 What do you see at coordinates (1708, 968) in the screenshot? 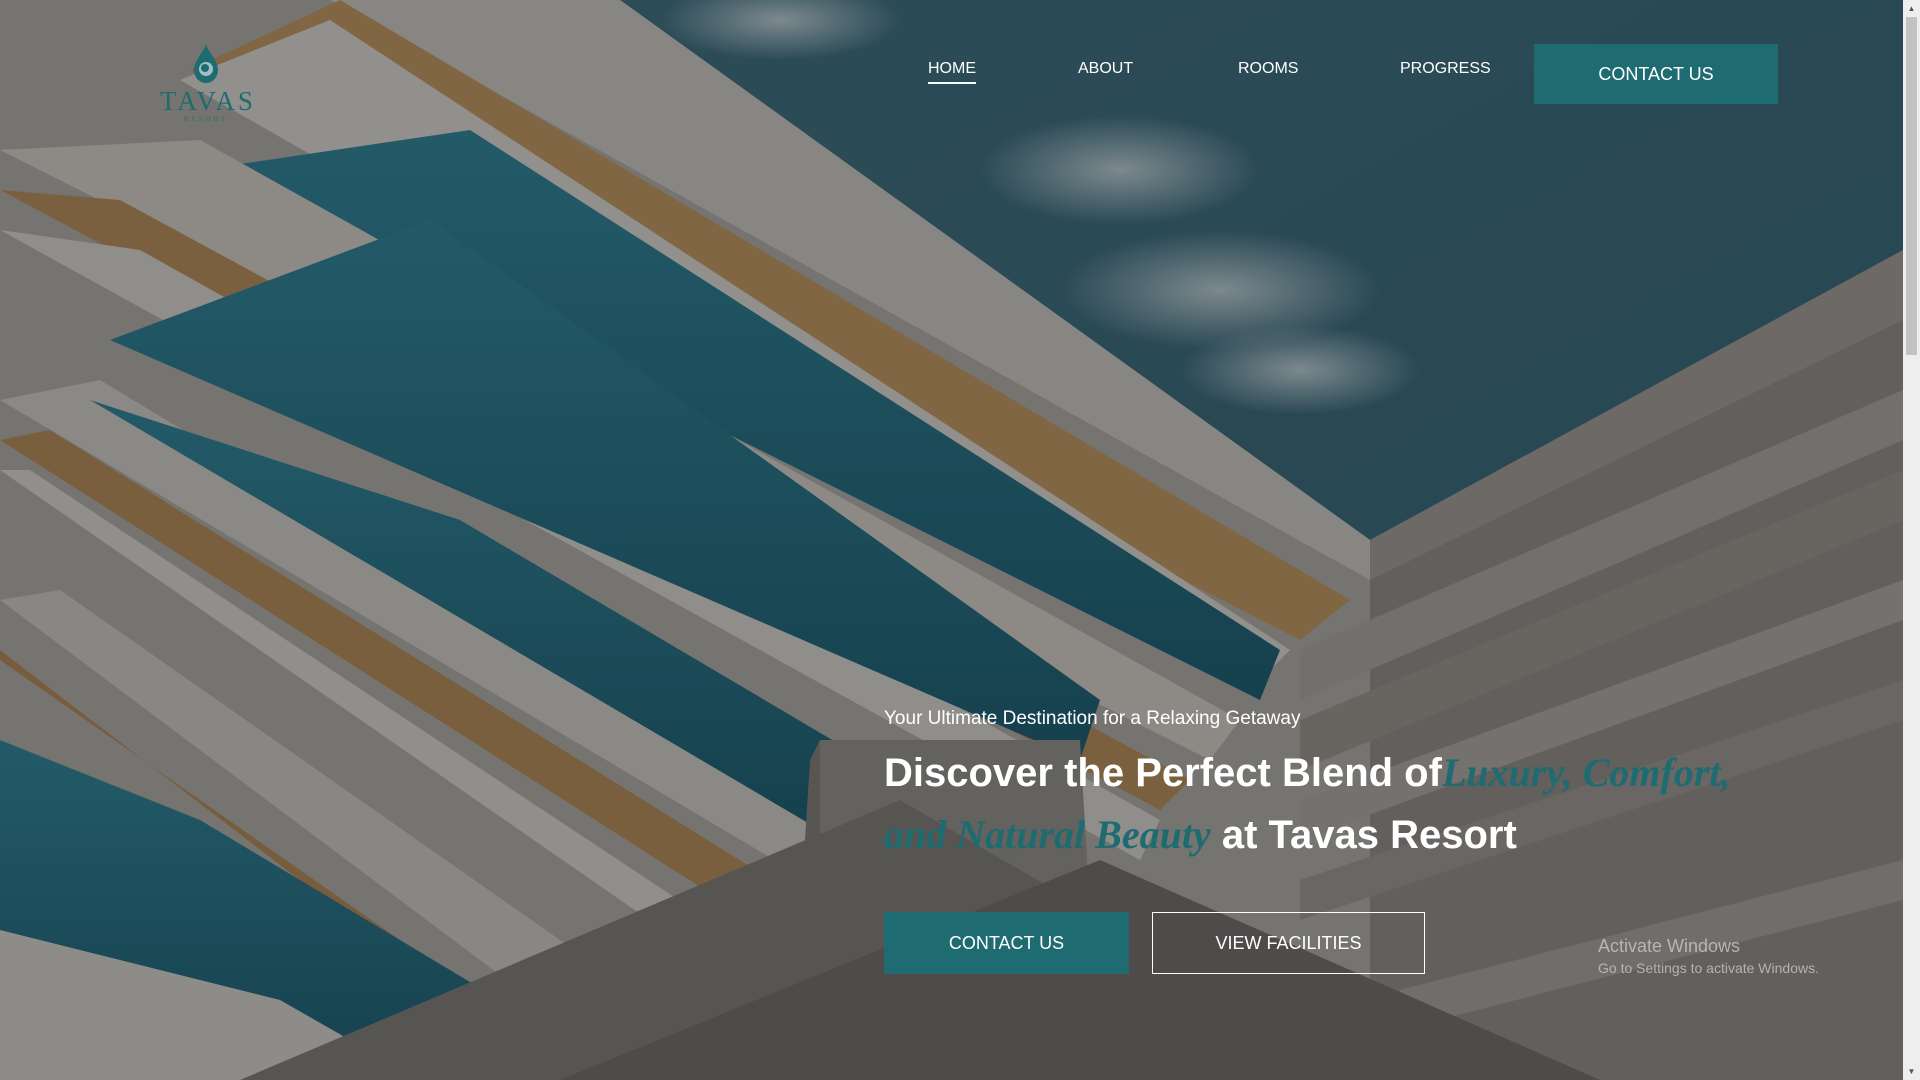
I see `watermark-subtitle: Go to Settings to activate Windows.` at bounding box center [1708, 968].